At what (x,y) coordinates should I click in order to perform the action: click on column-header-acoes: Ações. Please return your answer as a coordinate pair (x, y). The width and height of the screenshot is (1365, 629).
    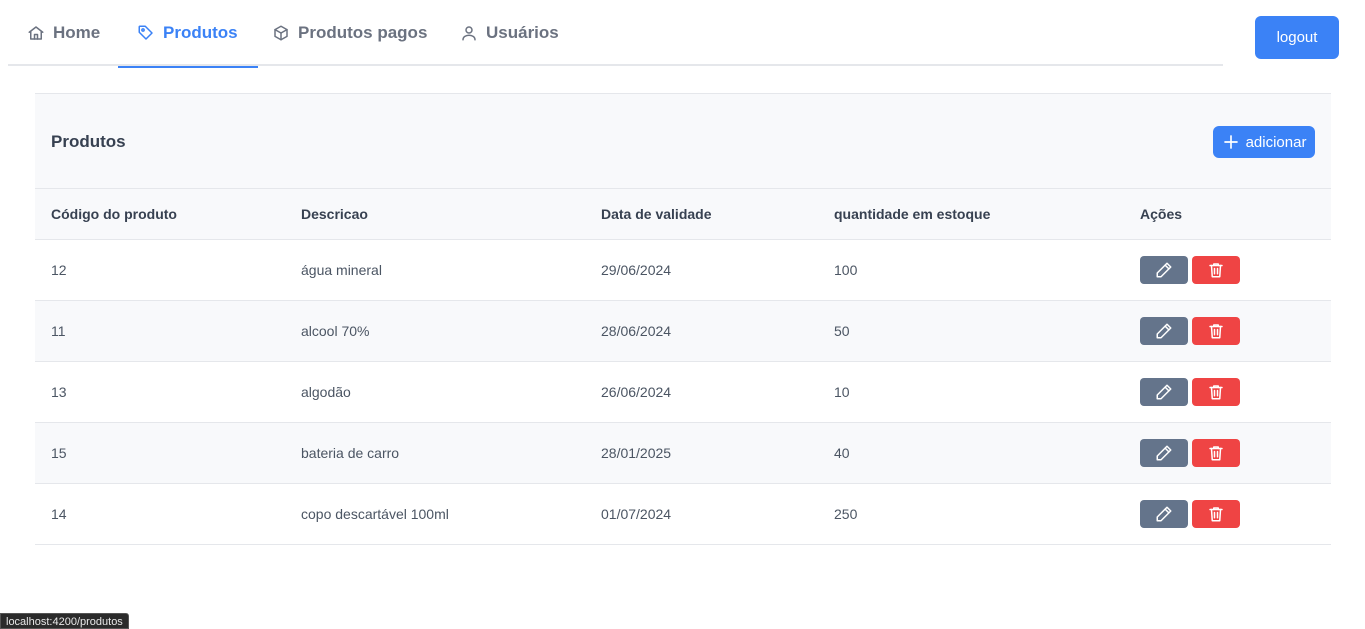
    Looking at the image, I should click on (1161, 213).